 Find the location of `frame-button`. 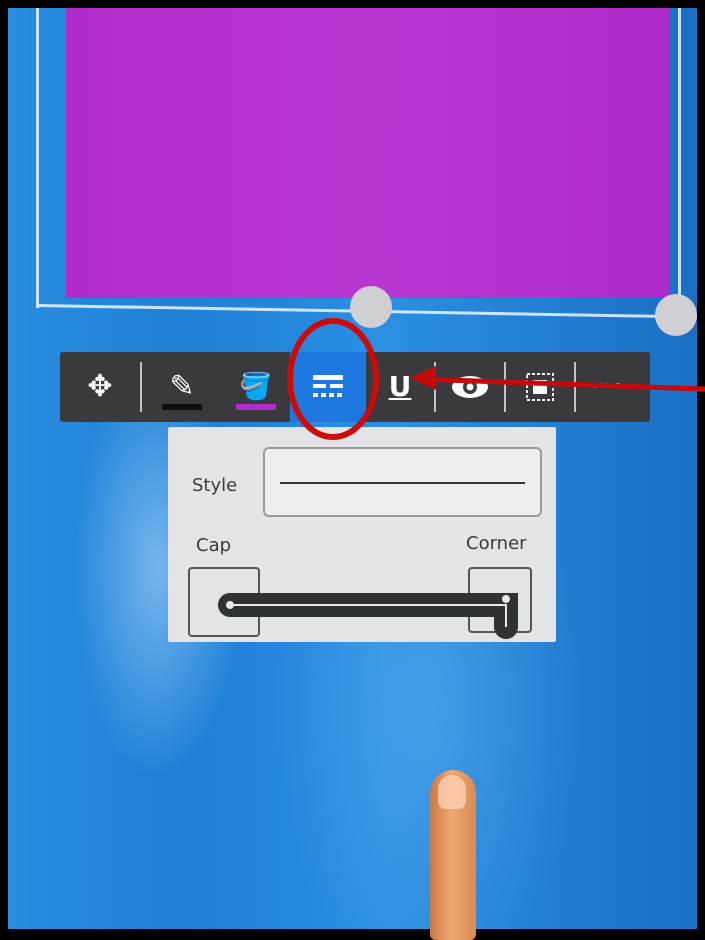

frame-button is located at coordinates (540, 387).